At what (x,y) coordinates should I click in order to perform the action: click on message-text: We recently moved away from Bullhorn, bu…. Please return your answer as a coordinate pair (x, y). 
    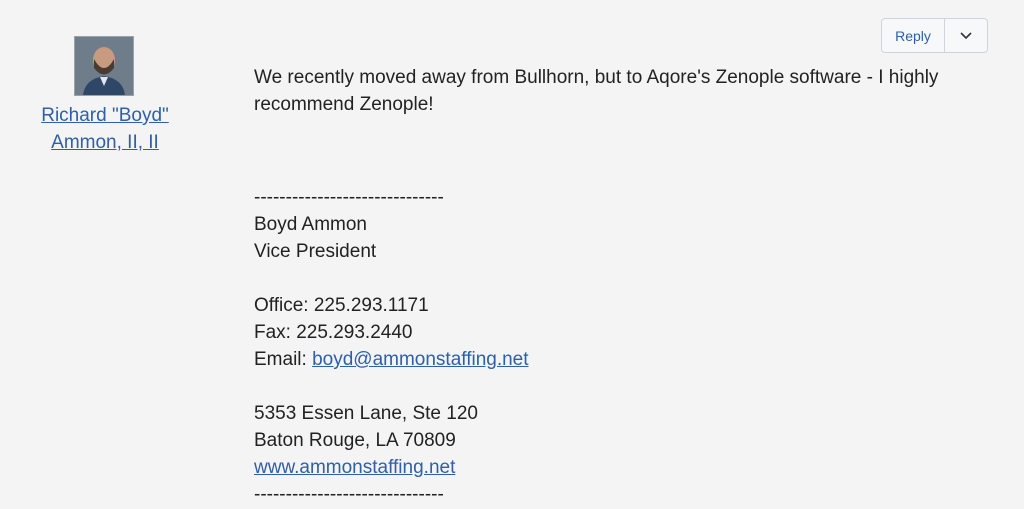
    Looking at the image, I should click on (596, 91).